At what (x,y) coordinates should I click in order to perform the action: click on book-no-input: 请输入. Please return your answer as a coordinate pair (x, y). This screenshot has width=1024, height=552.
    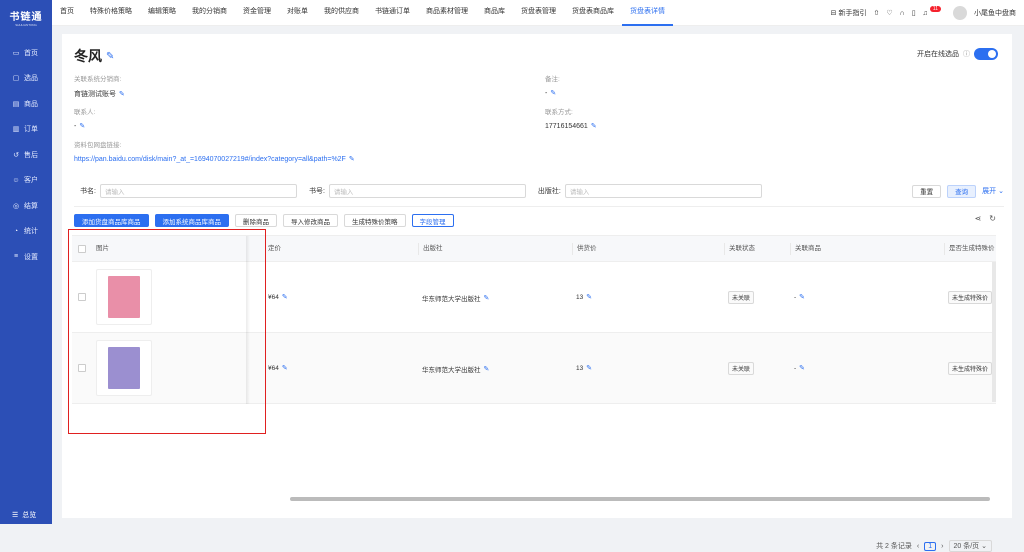
    Looking at the image, I should click on (427, 191).